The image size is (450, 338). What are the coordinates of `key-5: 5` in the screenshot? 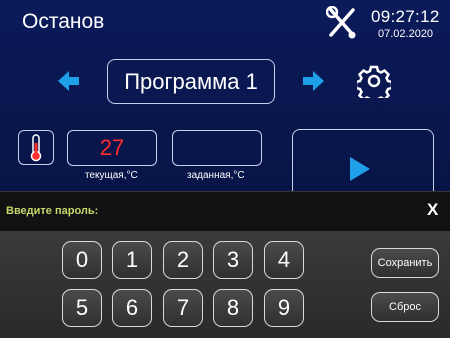 It's located at (82, 308).